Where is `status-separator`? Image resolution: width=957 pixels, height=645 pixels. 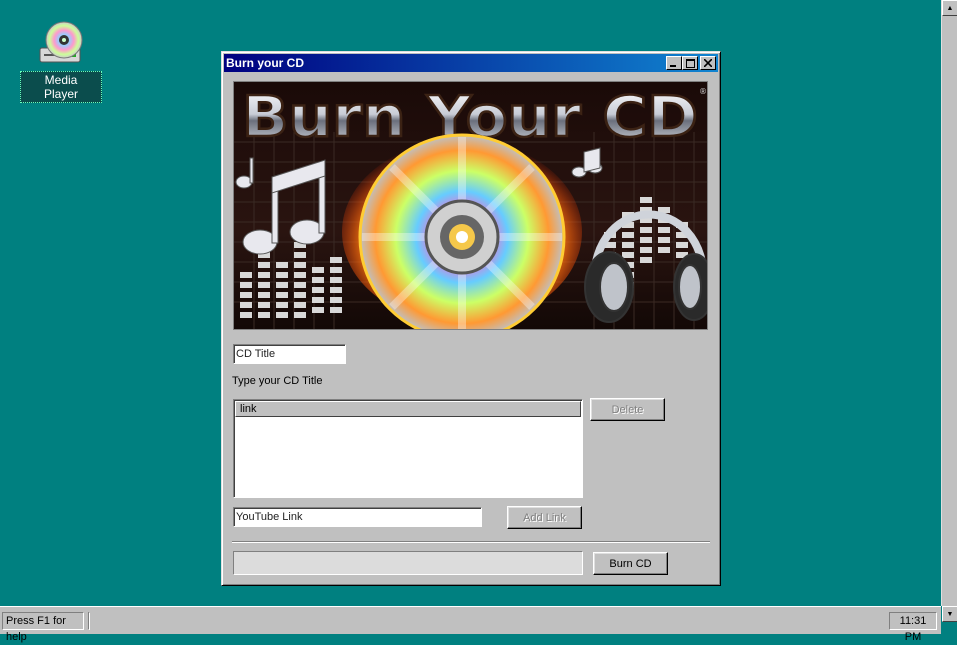 status-separator is located at coordinates (89, 621).